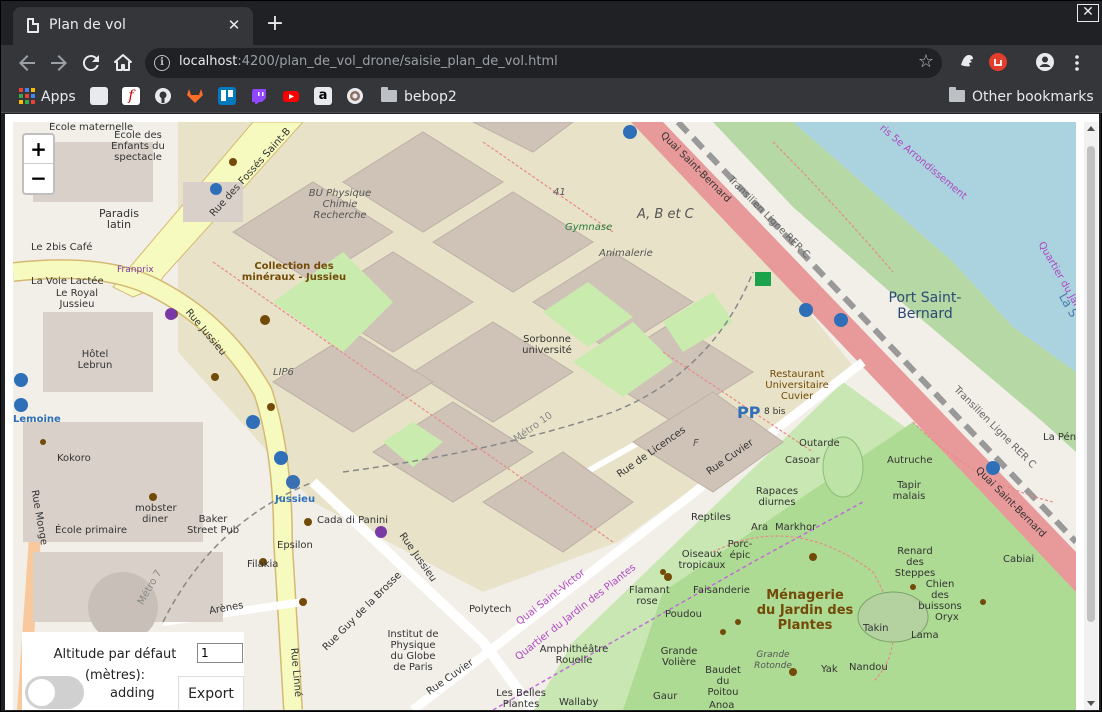  I want to click on map-label: Grande Volière, so click(679, 657).